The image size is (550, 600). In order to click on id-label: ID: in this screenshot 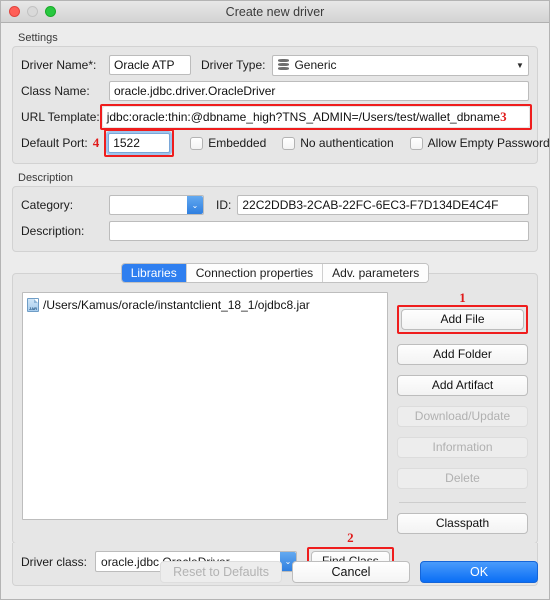, I will do `click(224, 205)`.